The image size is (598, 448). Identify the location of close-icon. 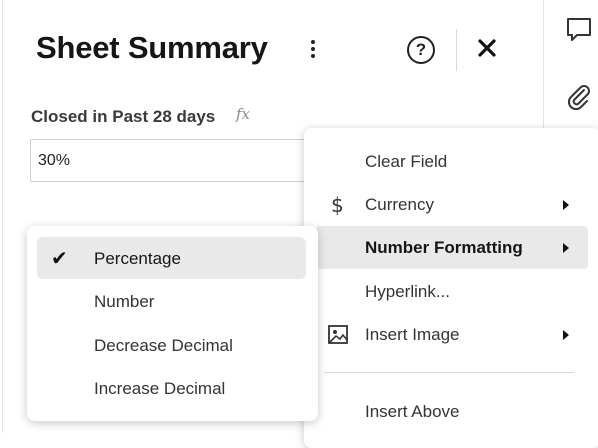
(487, 48).